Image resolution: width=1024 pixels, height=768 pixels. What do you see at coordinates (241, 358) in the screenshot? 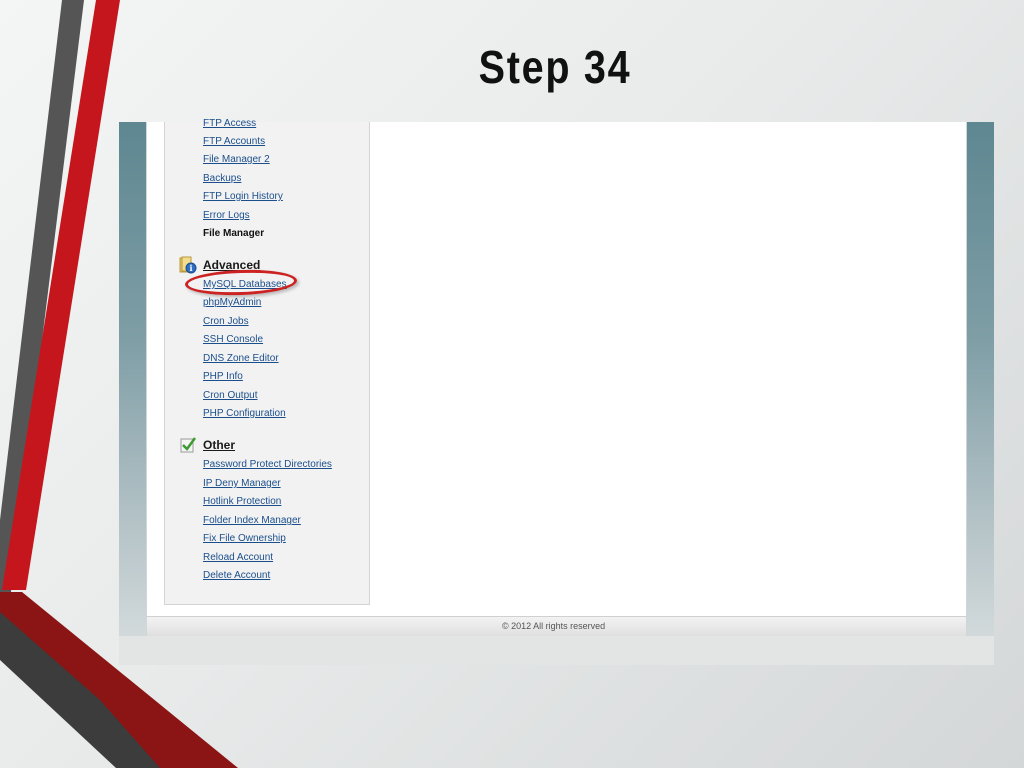
I see `sidebar-item-dns-zone-editor: DNS Zone Editor` at bounding box center [241, 358].